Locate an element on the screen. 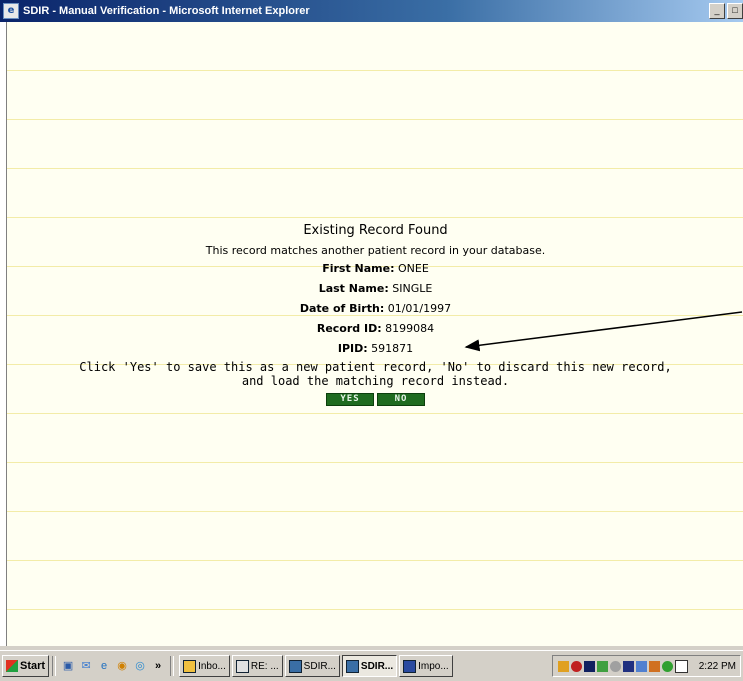 Image resolution: width=743 pixels, height=681 pixels. monitor-icon is located at coordinates (602, 666).